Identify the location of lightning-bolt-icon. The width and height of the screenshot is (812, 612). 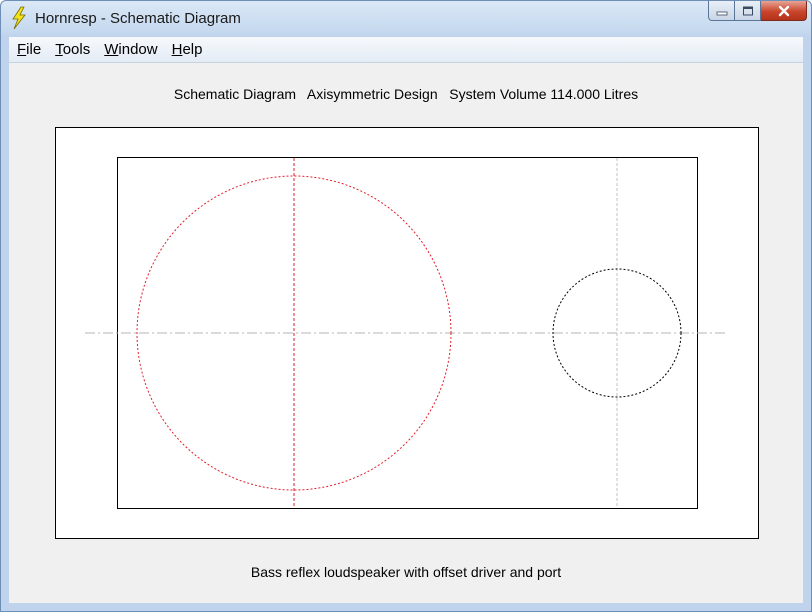
(19, 18).